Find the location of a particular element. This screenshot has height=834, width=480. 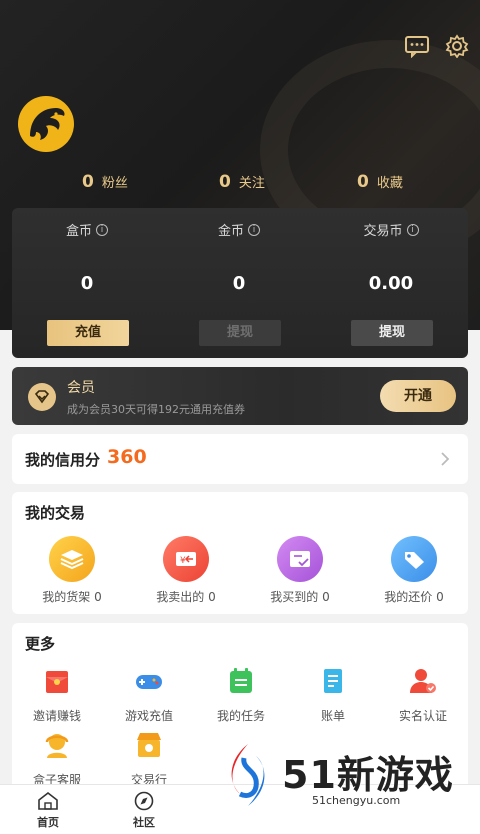

shop-icon is located at coordinates (149, 745).